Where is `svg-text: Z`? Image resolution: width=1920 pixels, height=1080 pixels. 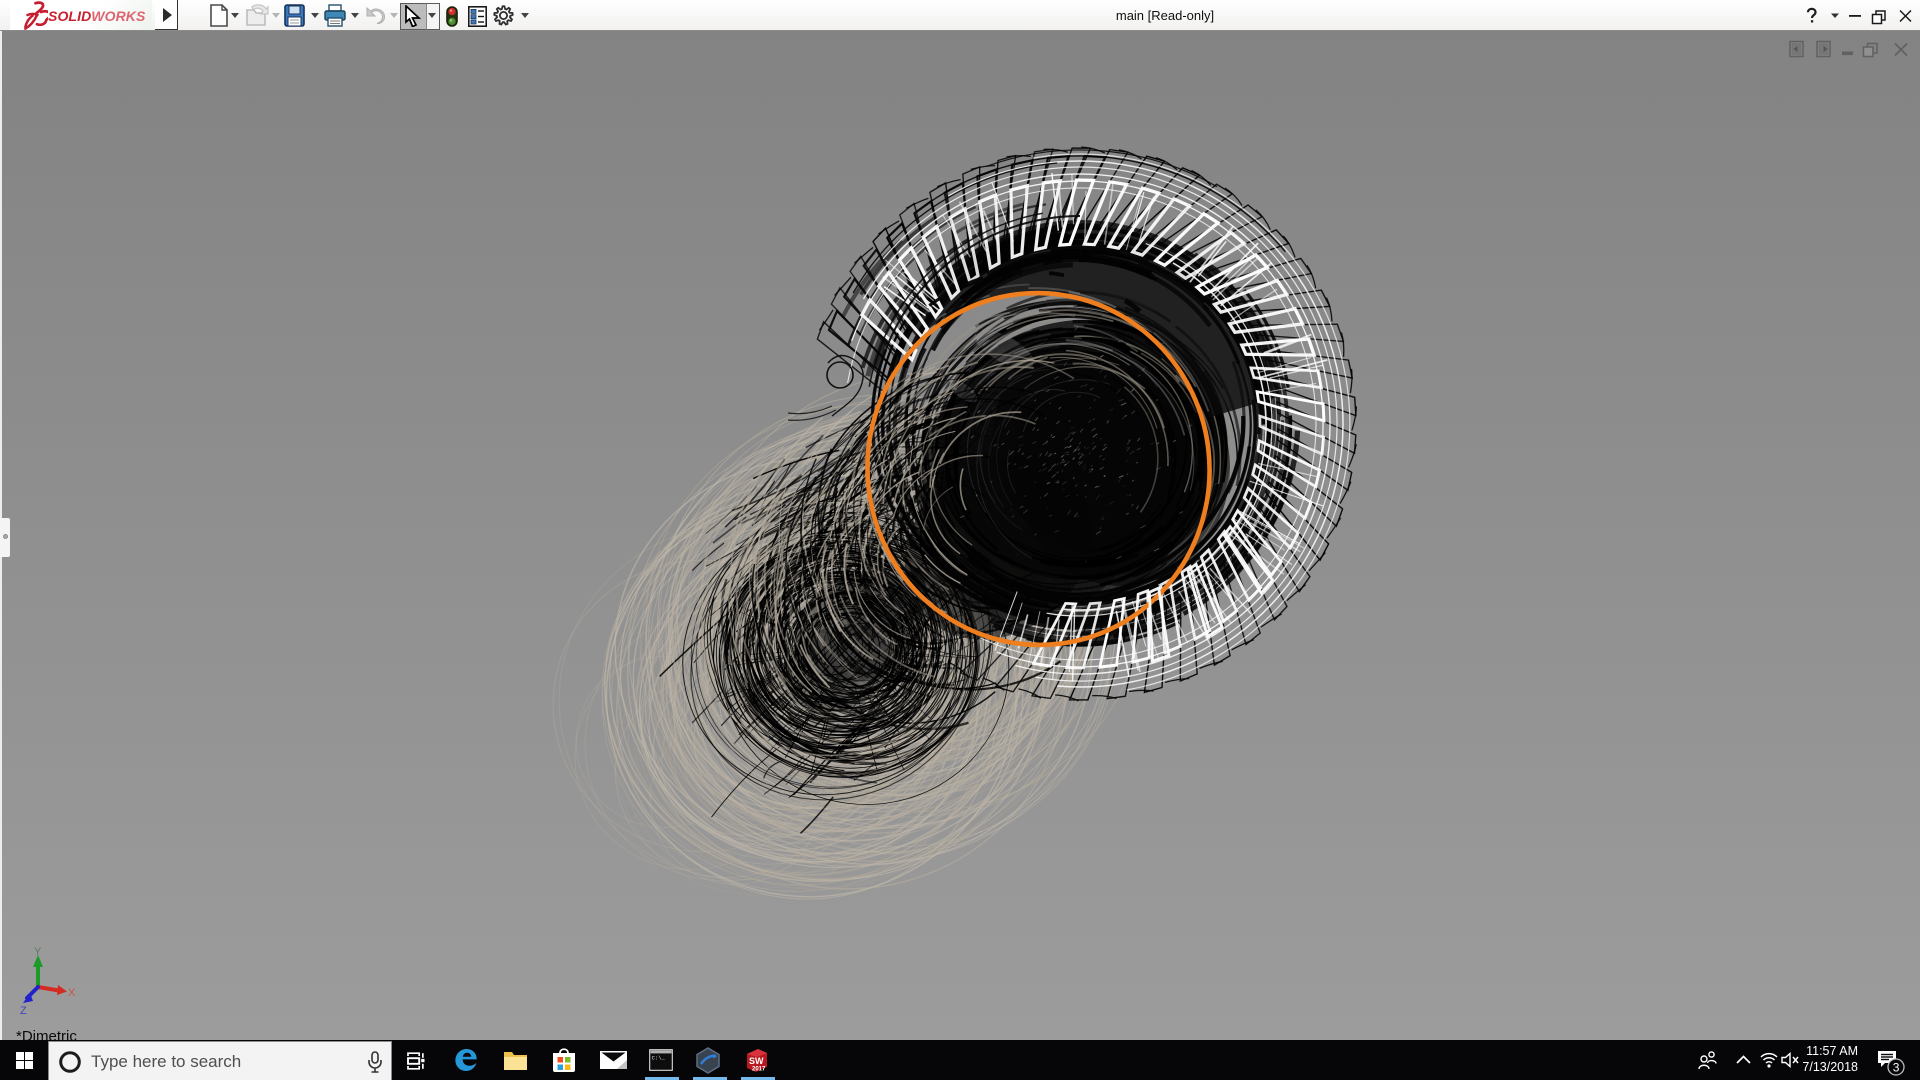
svg-text: Z is located at coordinates (23, 1011).